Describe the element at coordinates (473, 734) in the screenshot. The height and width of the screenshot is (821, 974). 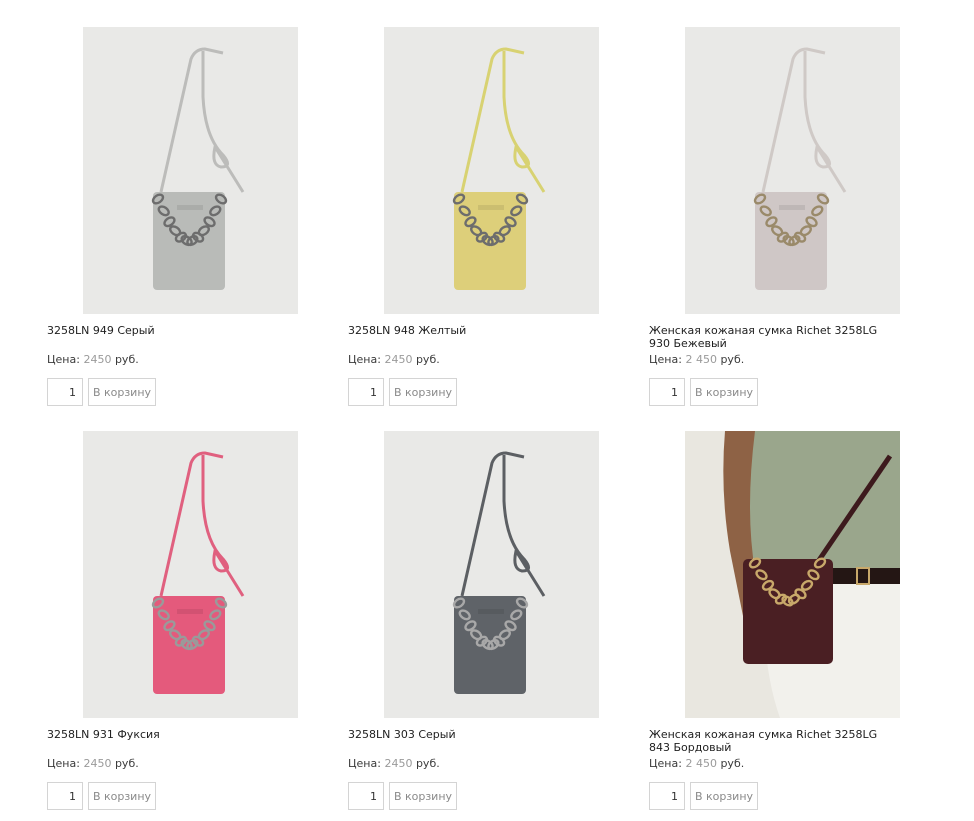
I see `product-title: 3258LN 303 Серый` at that location.